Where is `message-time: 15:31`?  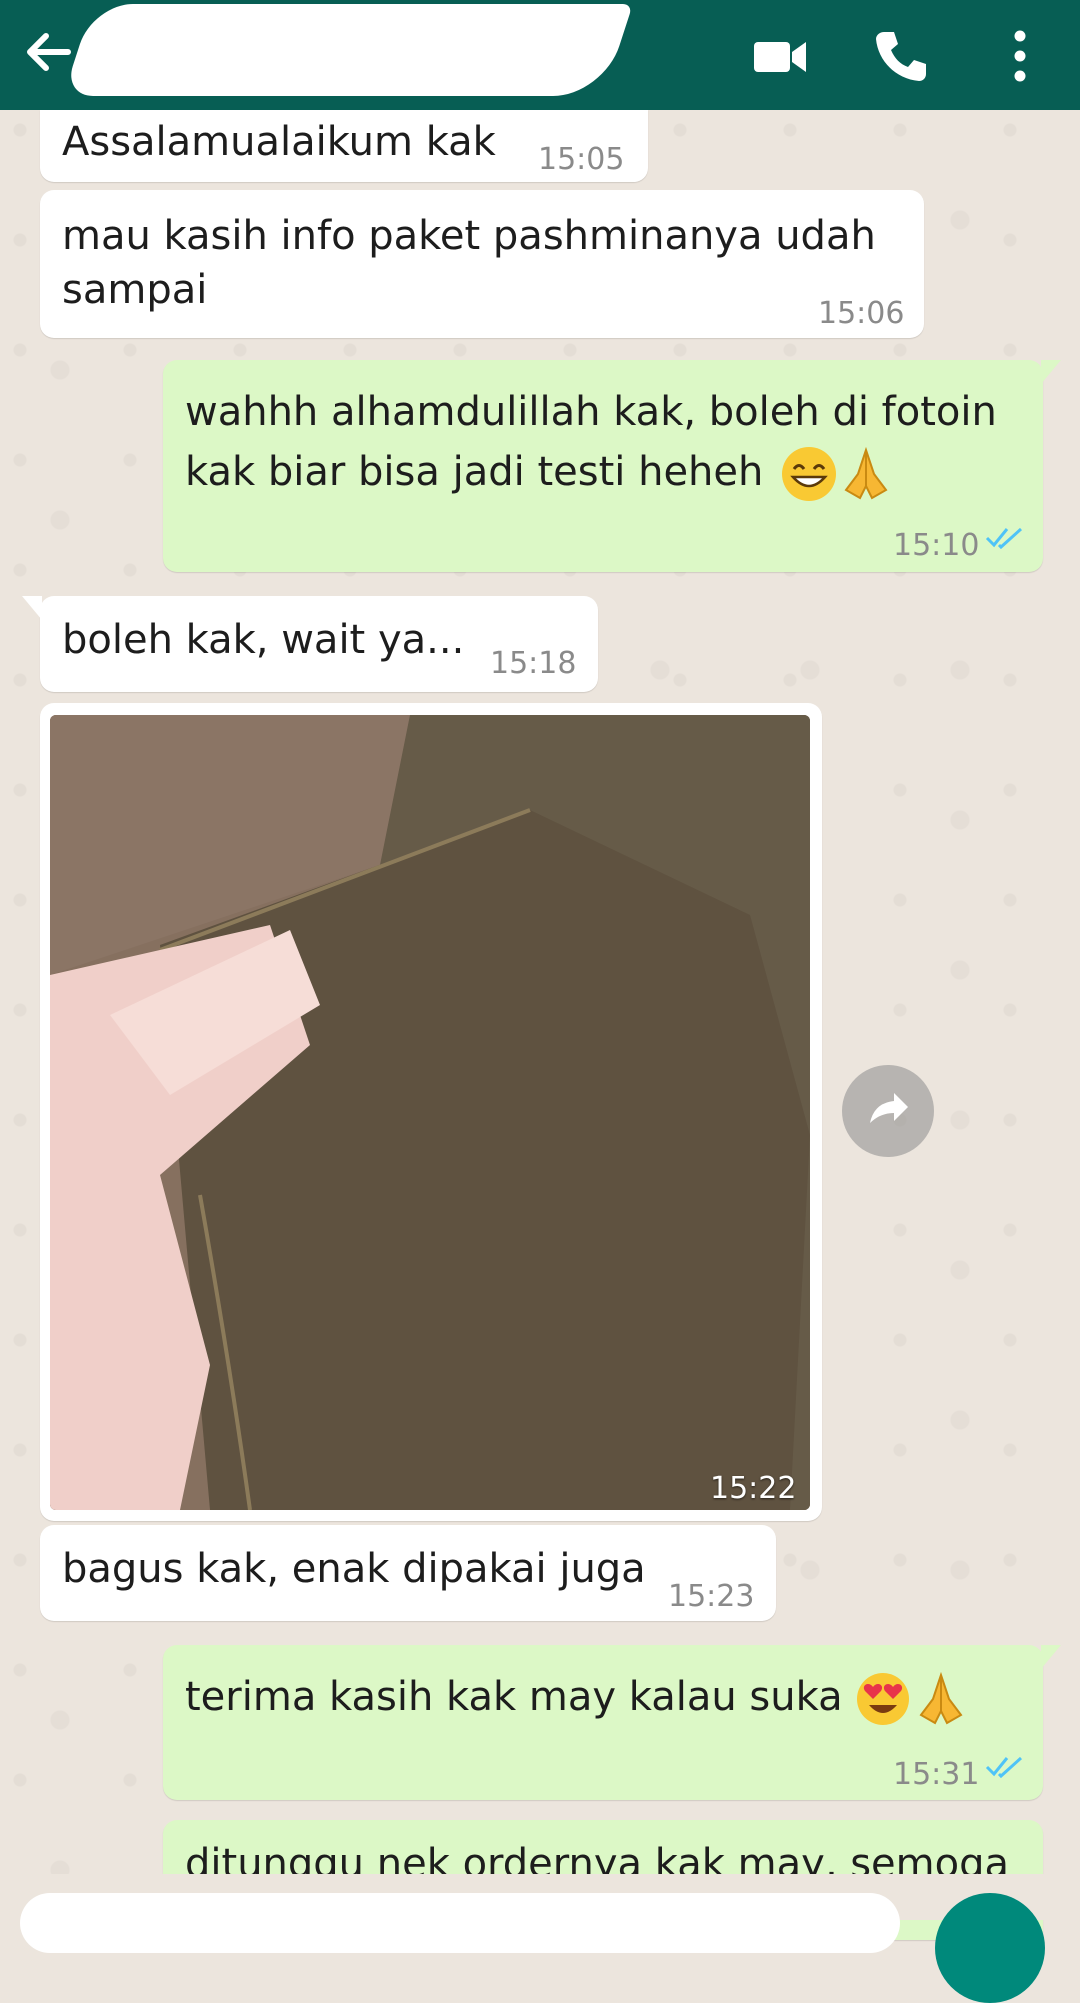
message-time: 15:31 is located at coordinates (936, 1774).